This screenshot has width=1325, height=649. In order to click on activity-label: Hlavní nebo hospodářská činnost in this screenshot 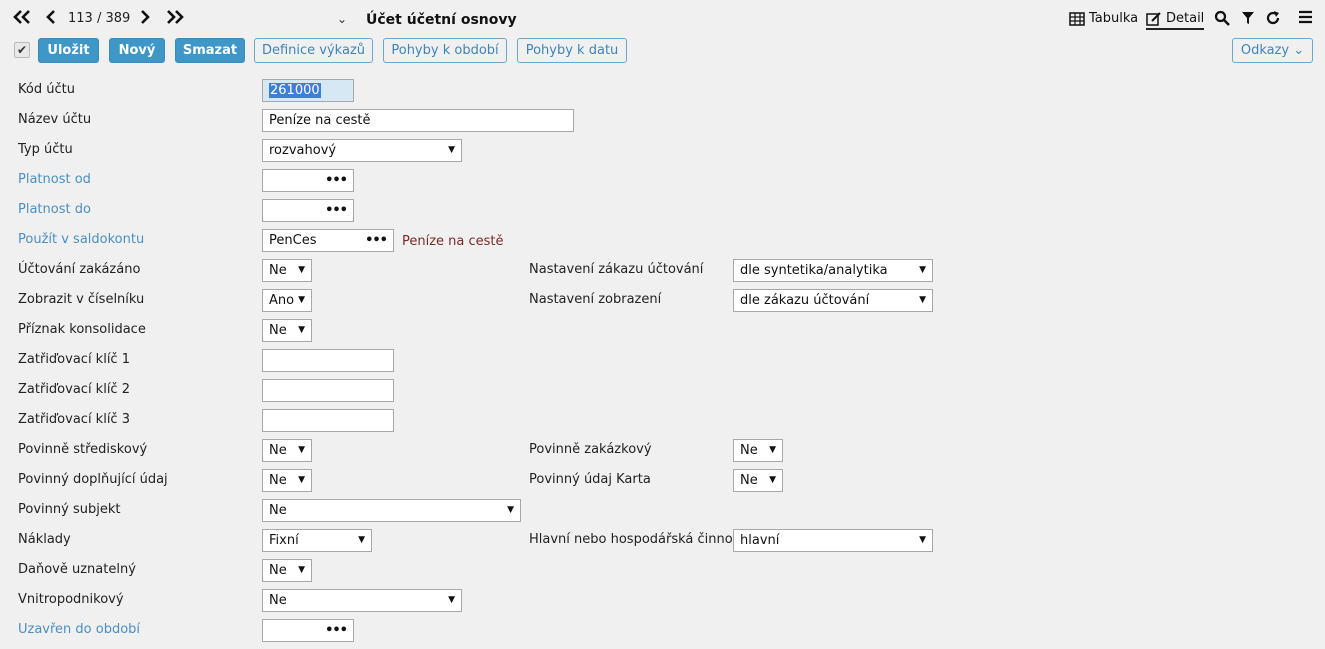, I will do `click(637, 539)`.